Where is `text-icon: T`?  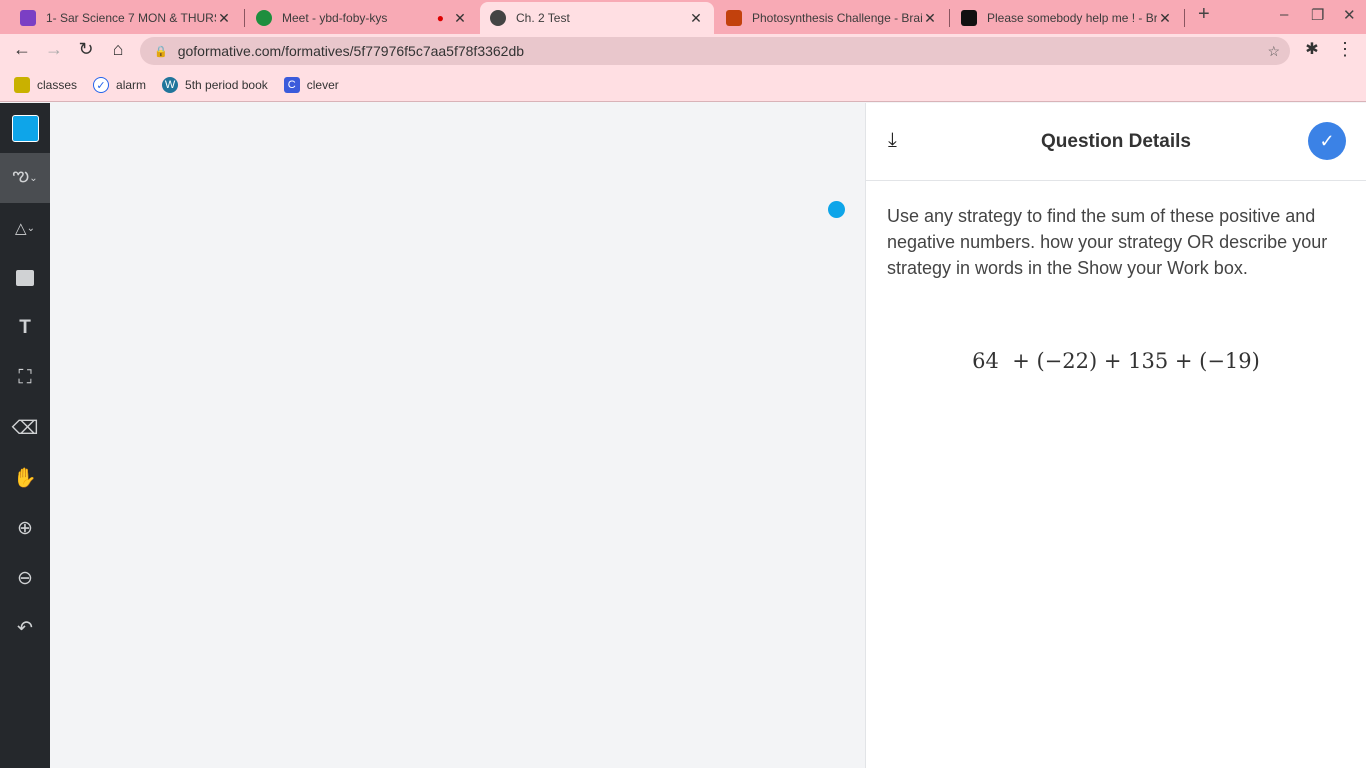 text-icon: T is located at coordinates (25, 327).